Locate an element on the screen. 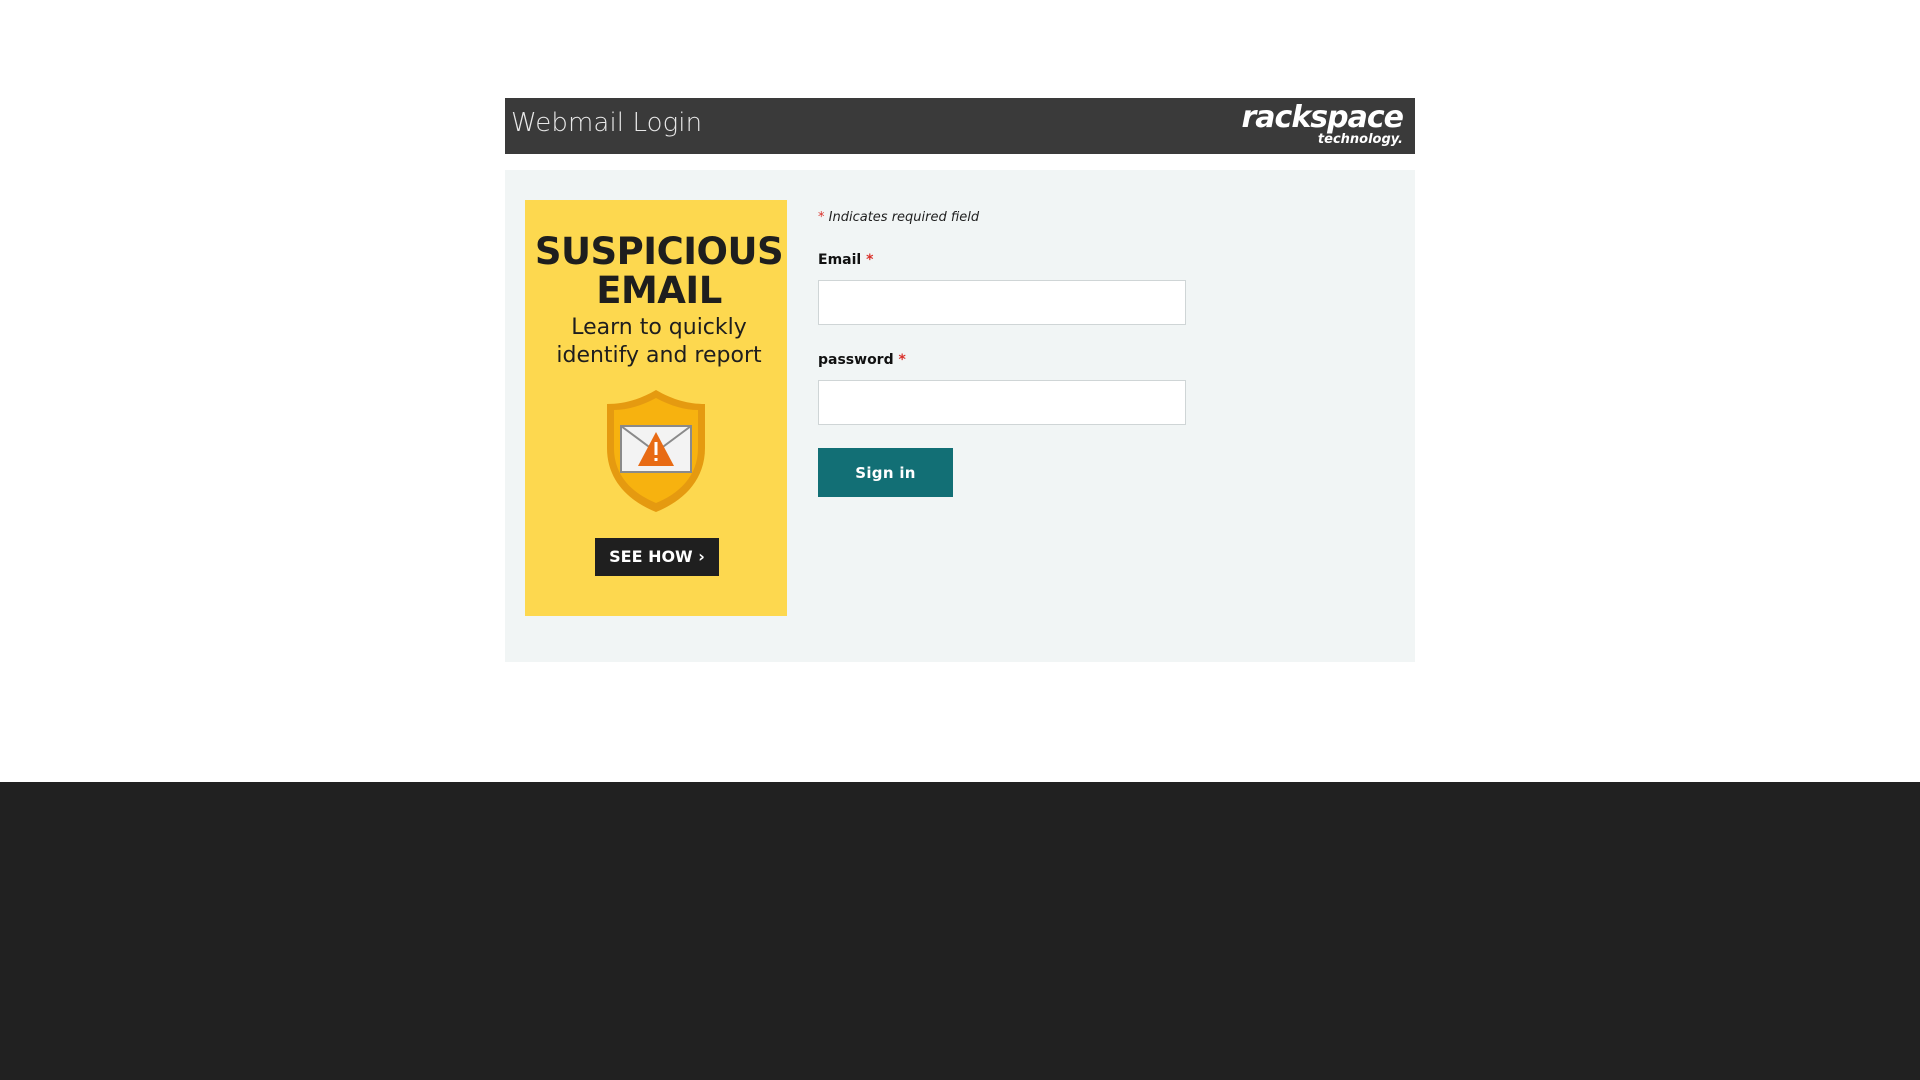 This screenshot has height=1080, width=1920. required-note-text: Indicates required field is located at coordinates (904, 217).